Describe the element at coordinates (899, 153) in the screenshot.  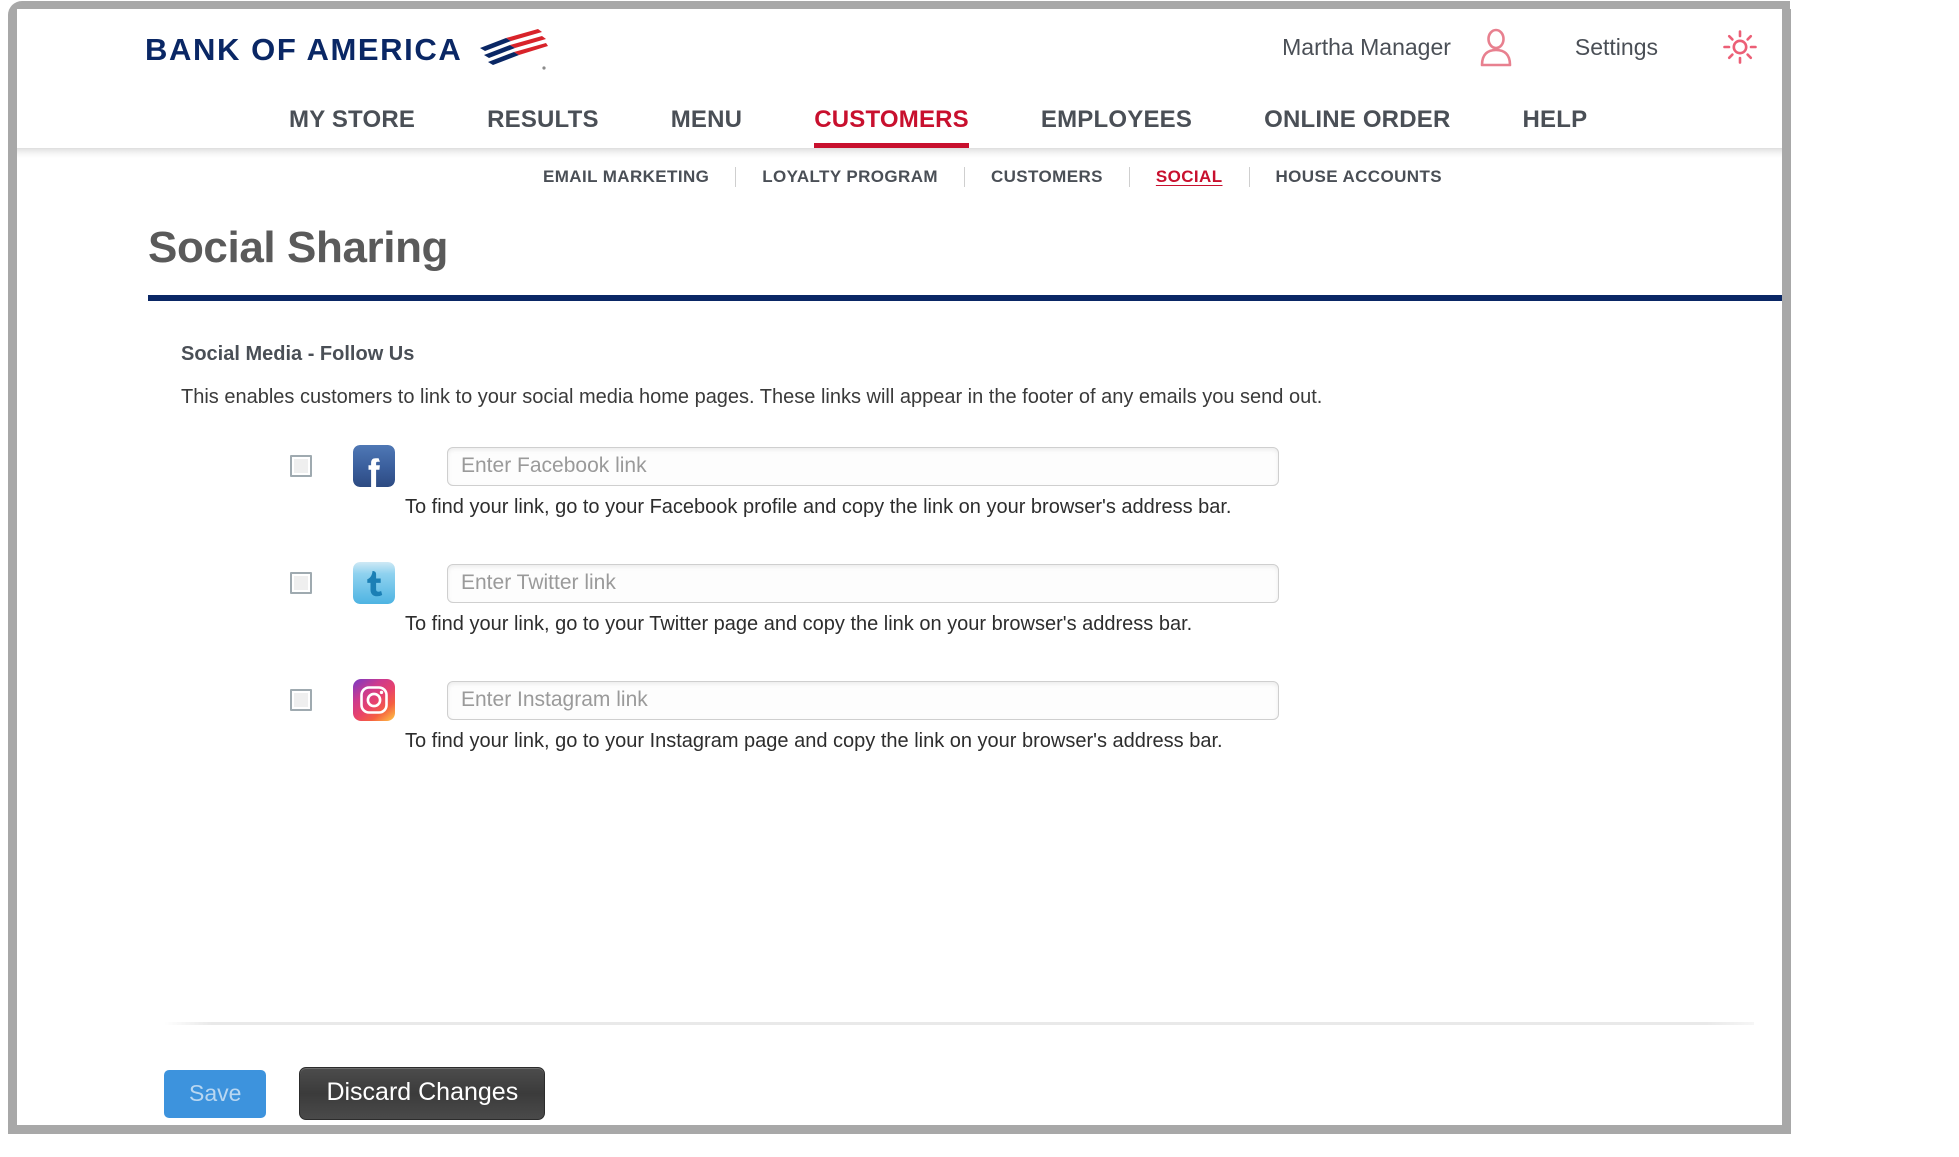
I see `nav-divider-shadow` at that location.